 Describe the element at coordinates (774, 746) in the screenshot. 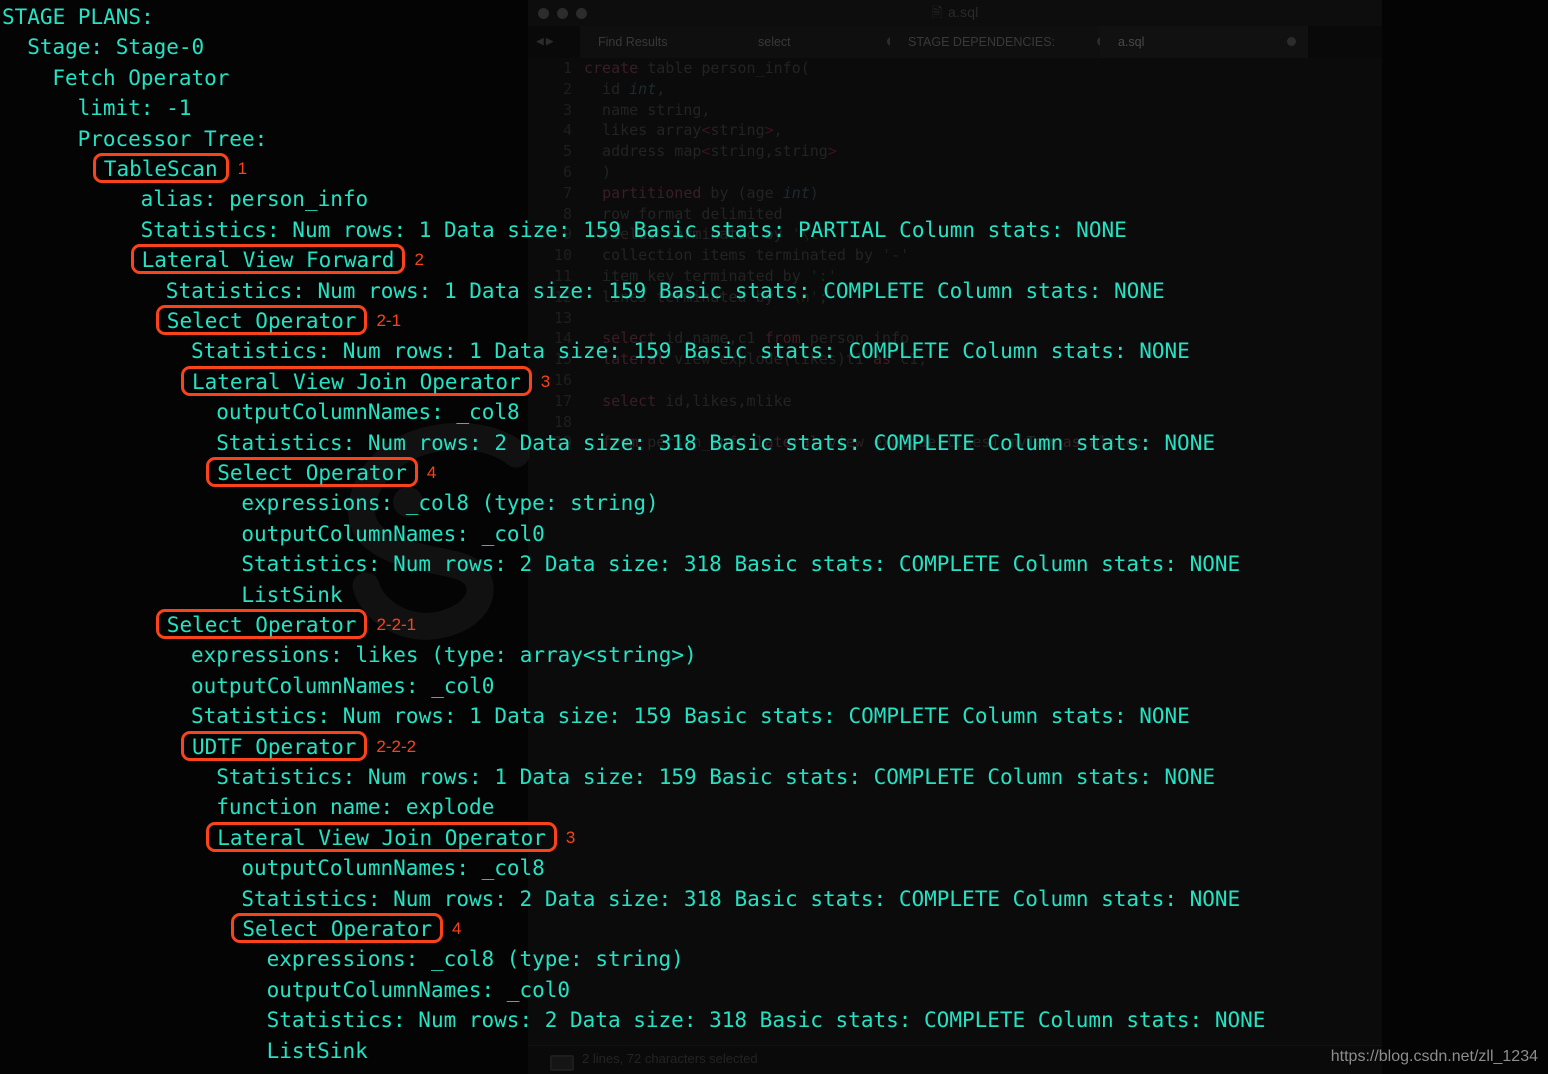

I see `plan-operator-highlighted: UDTF Operator 2-2-2` at that location.